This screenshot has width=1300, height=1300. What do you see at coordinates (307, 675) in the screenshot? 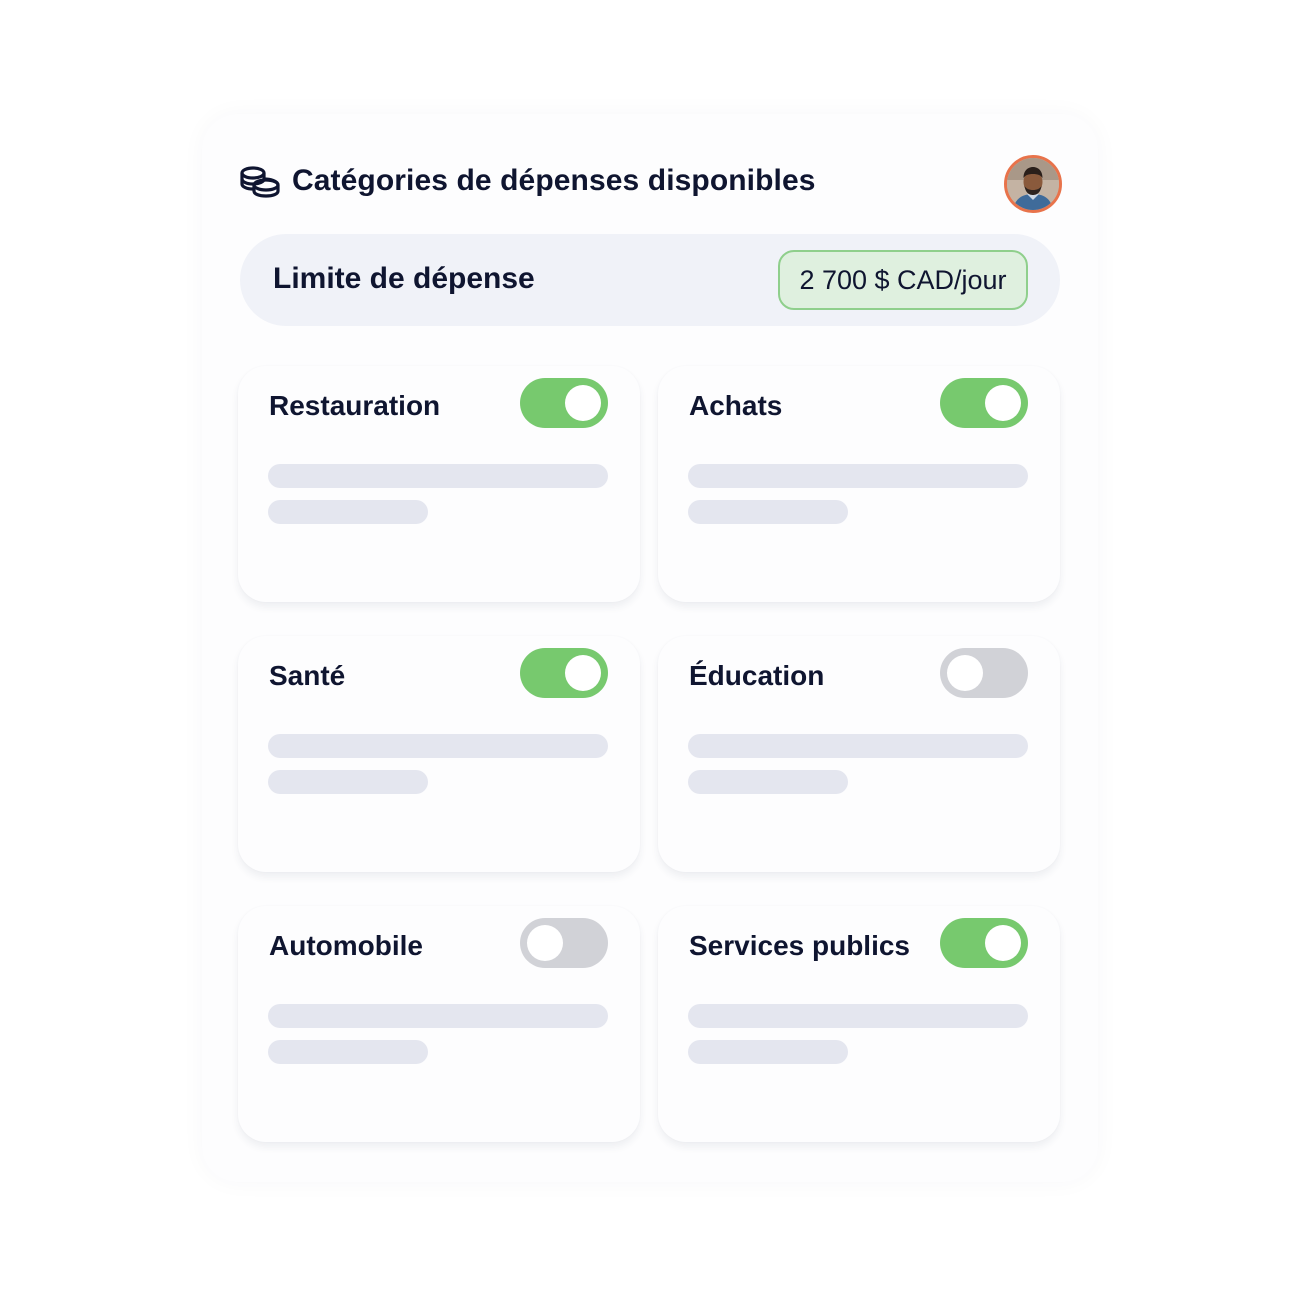
I see `category-label: Santé` at bounding box center [307, 675].